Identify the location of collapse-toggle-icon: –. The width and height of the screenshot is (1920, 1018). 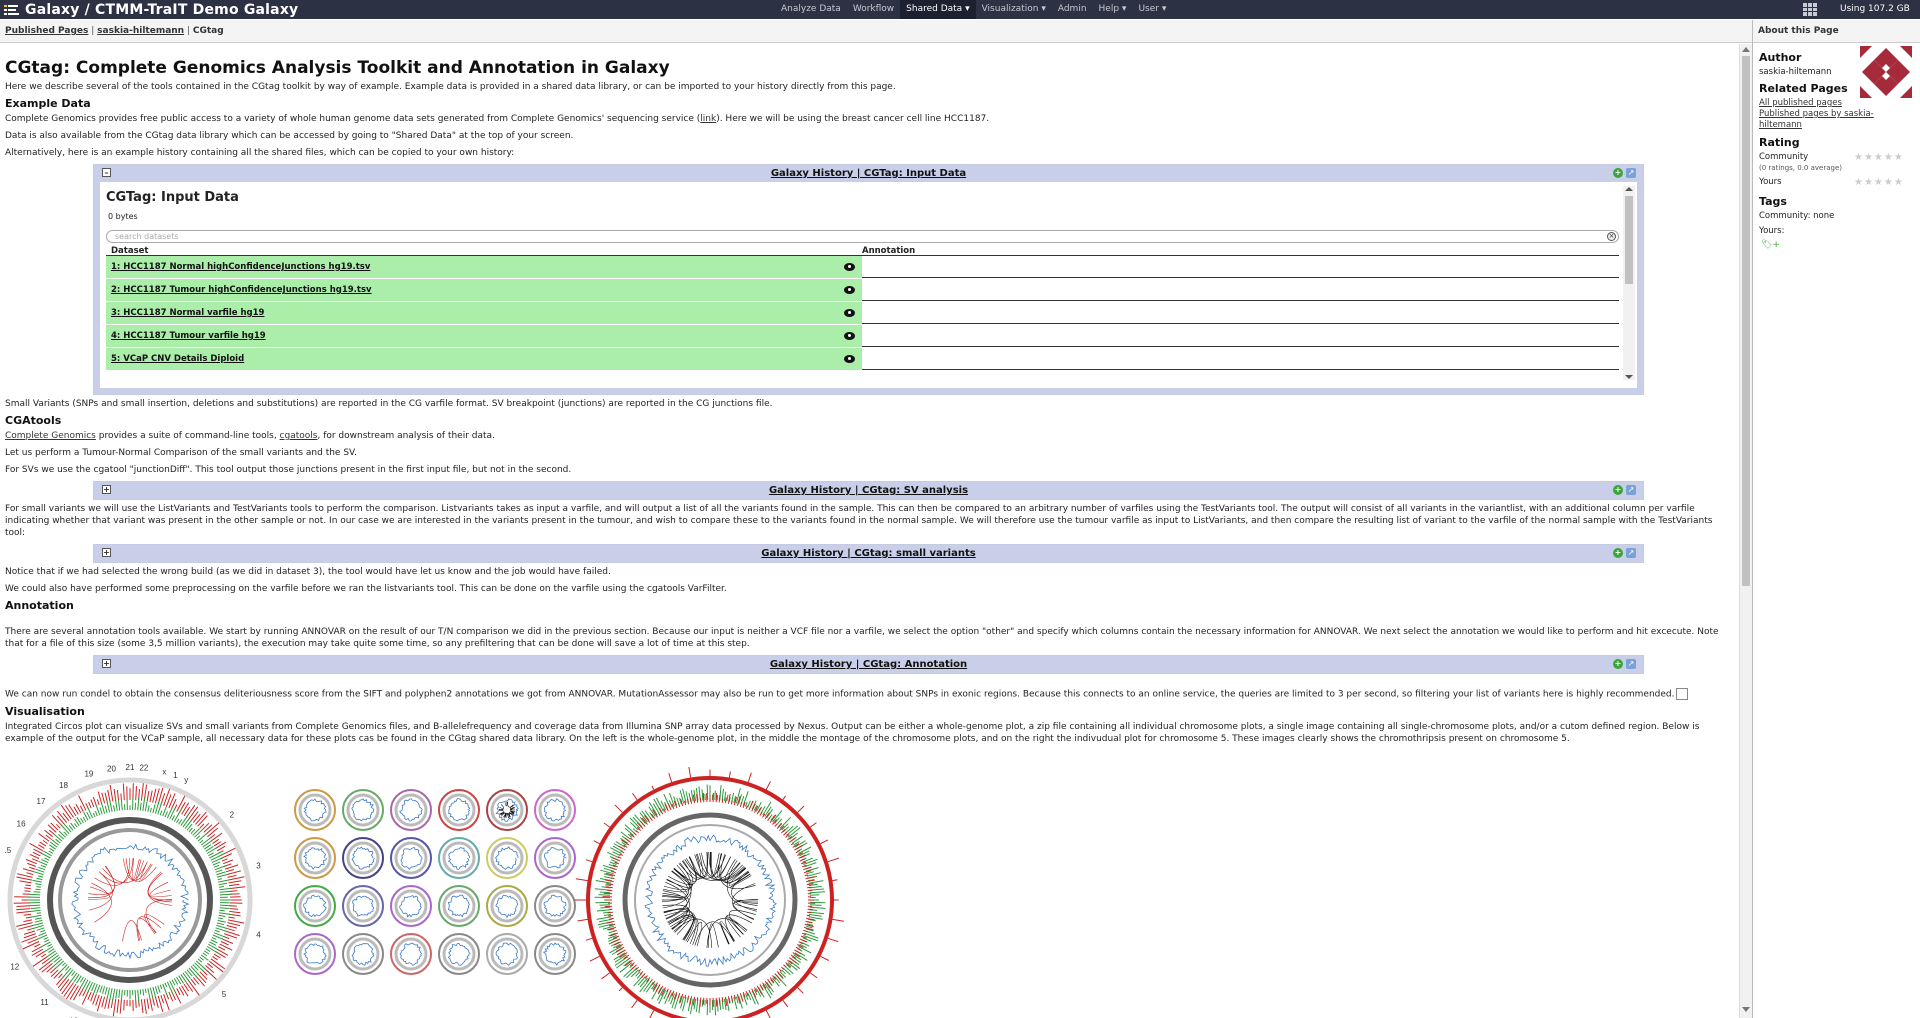
(106, 172).